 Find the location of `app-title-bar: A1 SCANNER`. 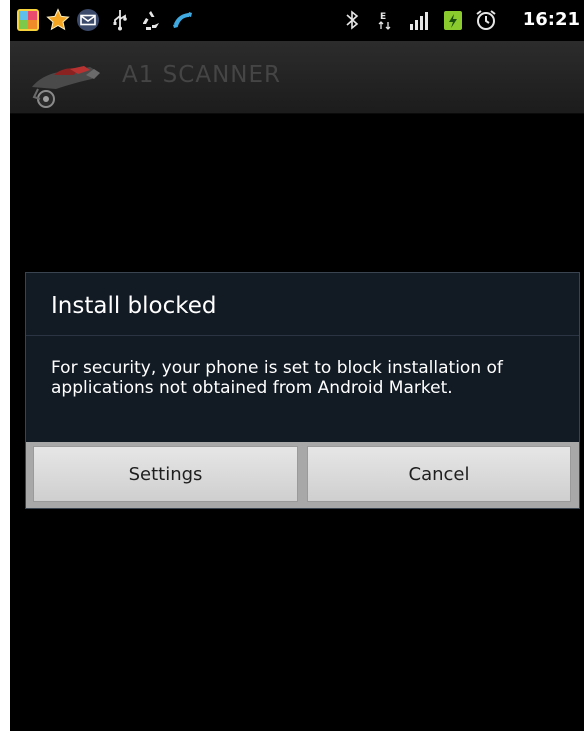

app-title-bar: A1 SCANNER is located at coordinates (297, 77).